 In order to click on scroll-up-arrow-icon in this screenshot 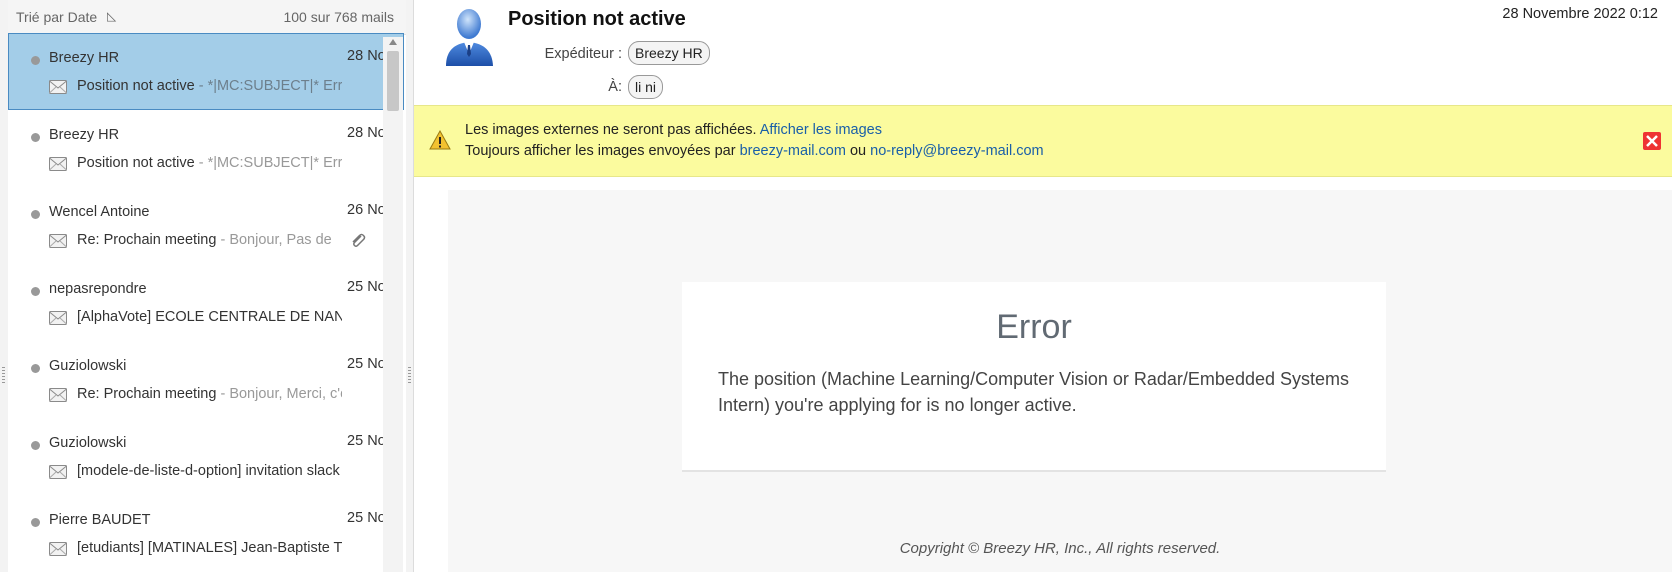, I will do `click(393, 42)`.